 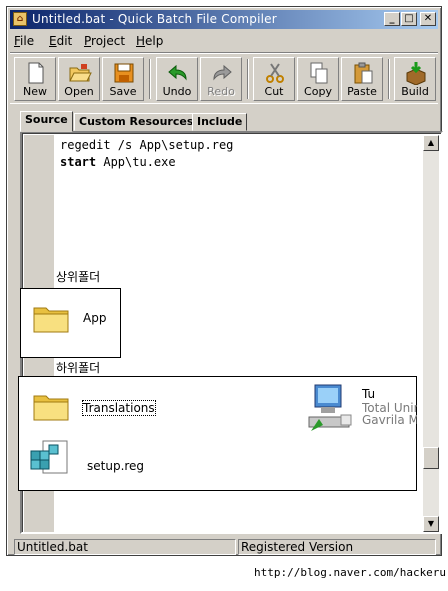 I want to click on status-bar: Untitled.bat Registered Version, so click(x=224, y=547).